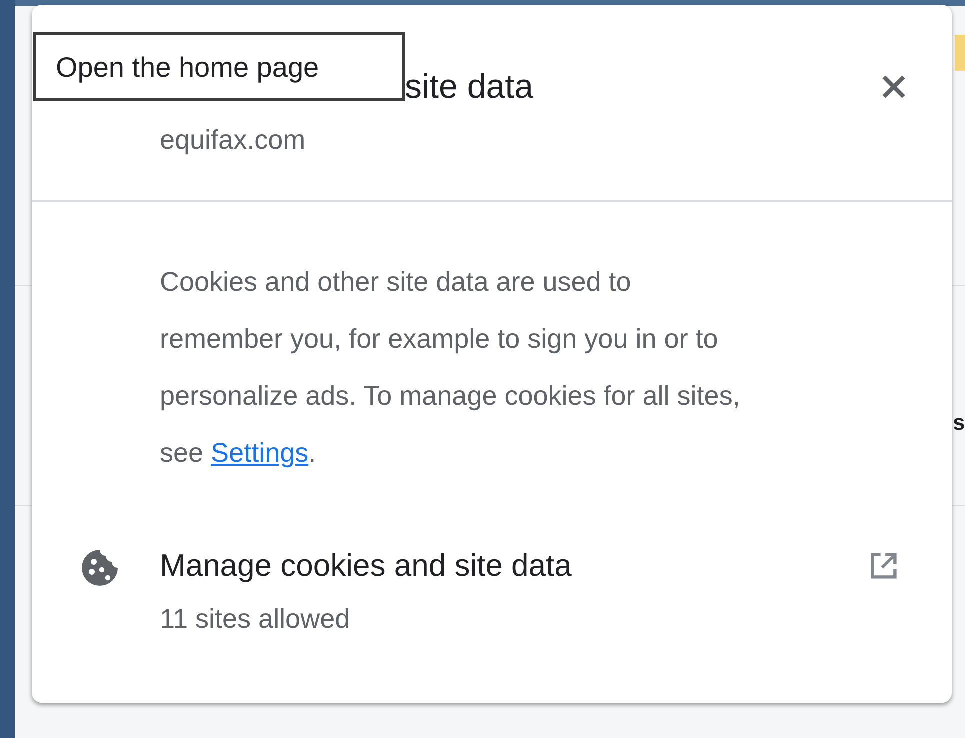 Image resolution: width=965 pixels, height=738 pixels. What do you see at coordinates (959, 423) in the screenshot?
I see `page-text: s` at bounding box center [959, 423].